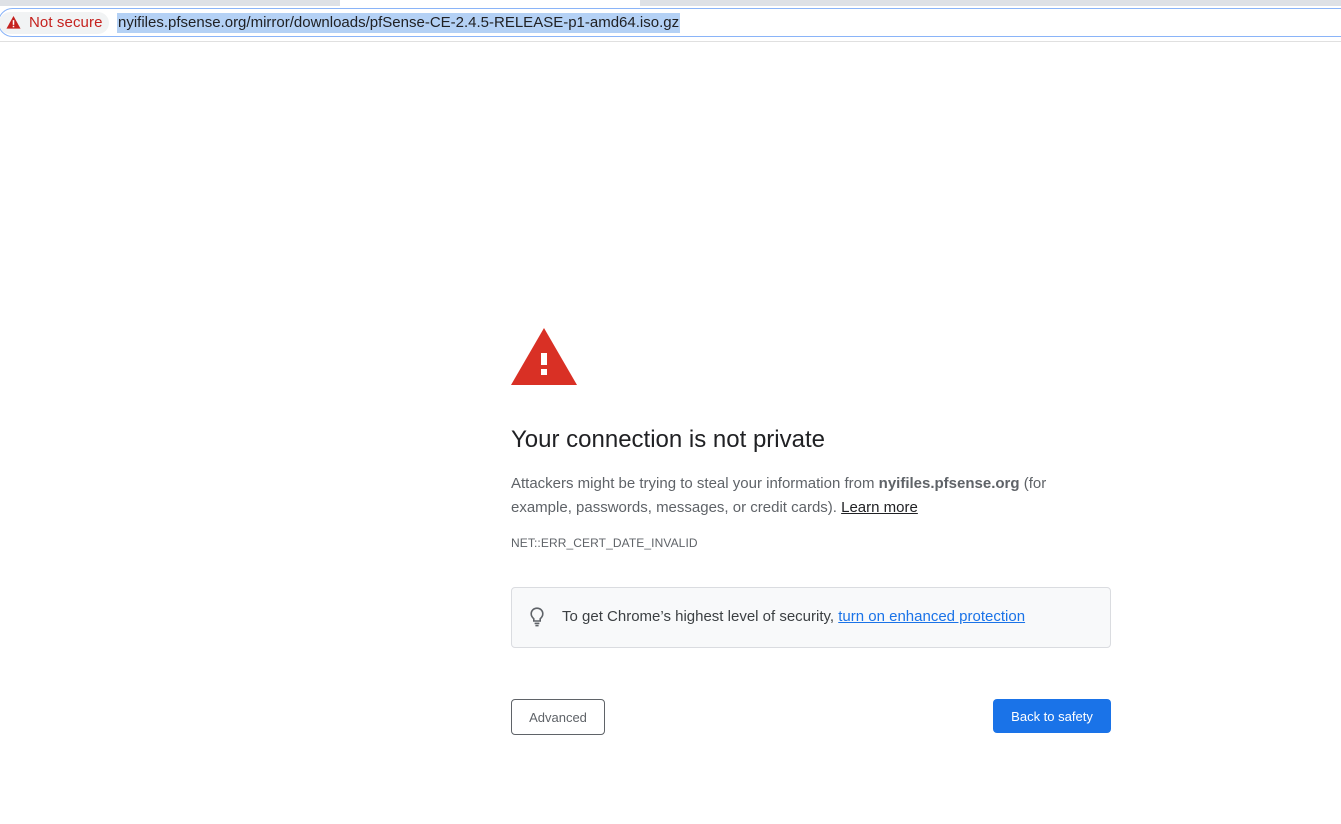  Describe the element at coordinates (66, 22) in the screenshot. I see `security-chip-label: Not secure` at that location.